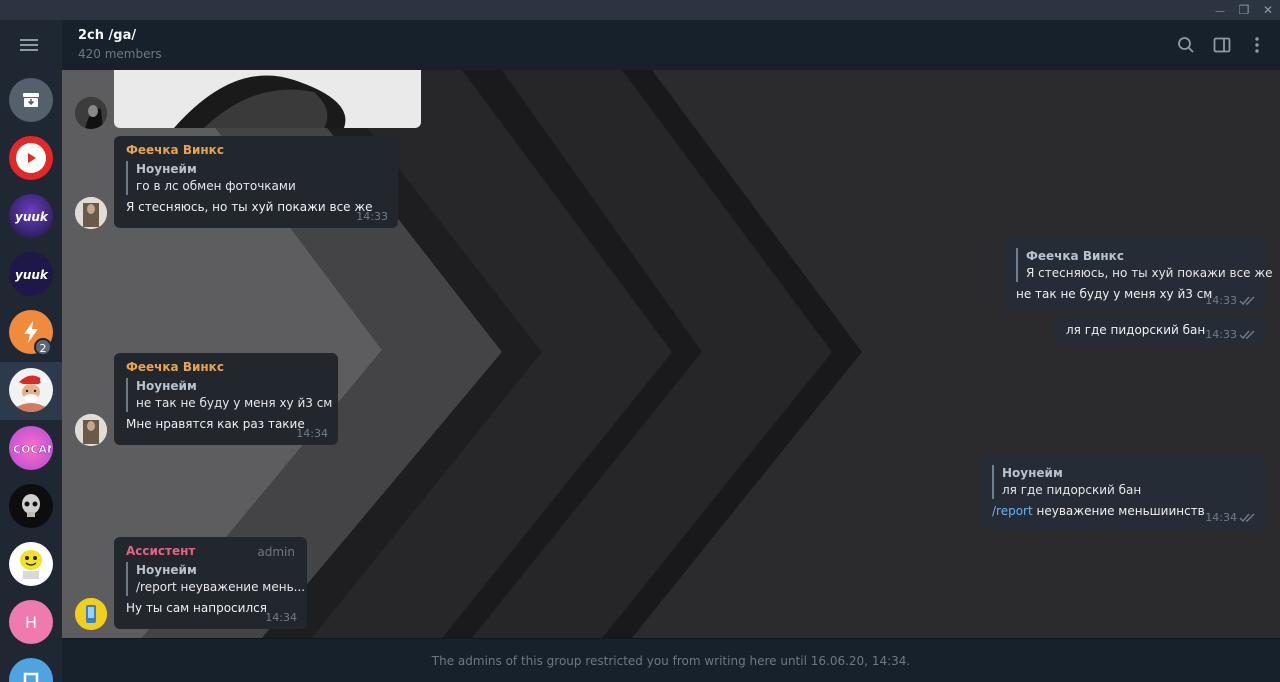 Image resolution: width=1280 pixels, height=682 pixels. I want to click on restore-button: ❐, so click(1244, 10).